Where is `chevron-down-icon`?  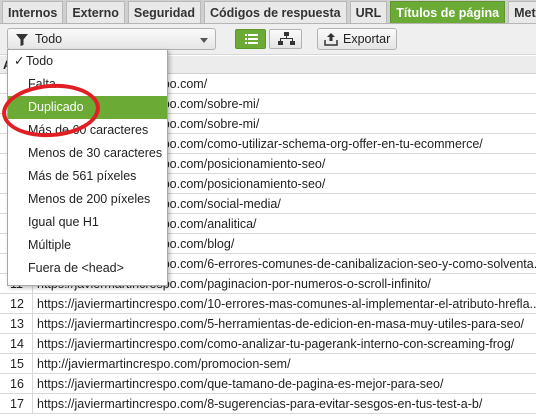 chevron-down-icon is located at coordinates (204, 40).